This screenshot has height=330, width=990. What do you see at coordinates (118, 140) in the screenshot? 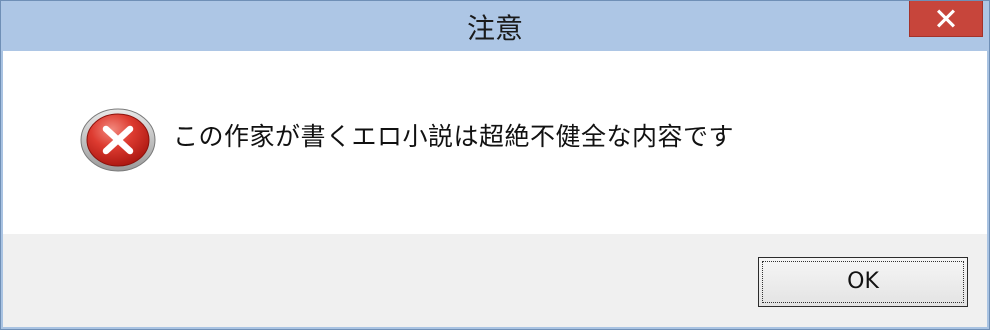
I see `error-icon` at bounding box center [118, 140].